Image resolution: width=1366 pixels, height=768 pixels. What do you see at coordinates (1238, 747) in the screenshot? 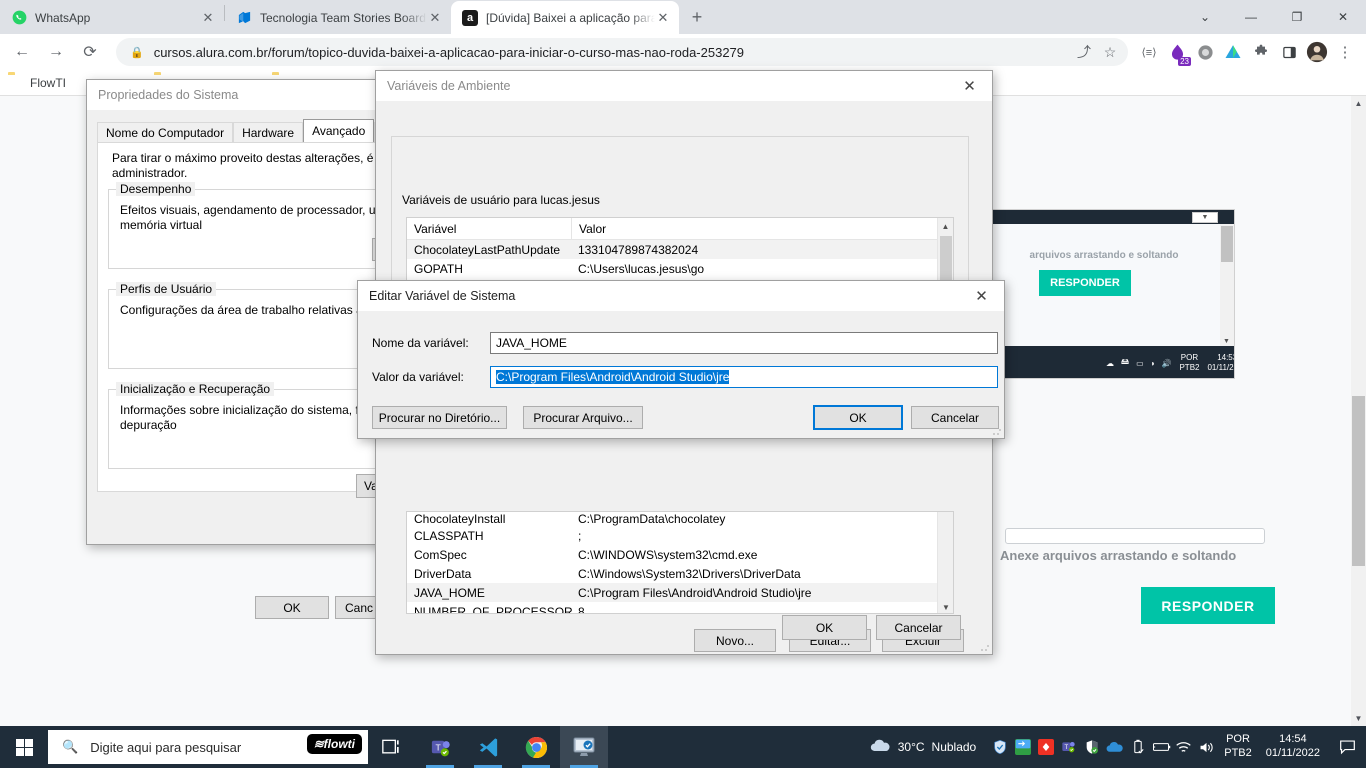
I see `language-indicator: POR PTB2` at bounding box center [1238, 747].